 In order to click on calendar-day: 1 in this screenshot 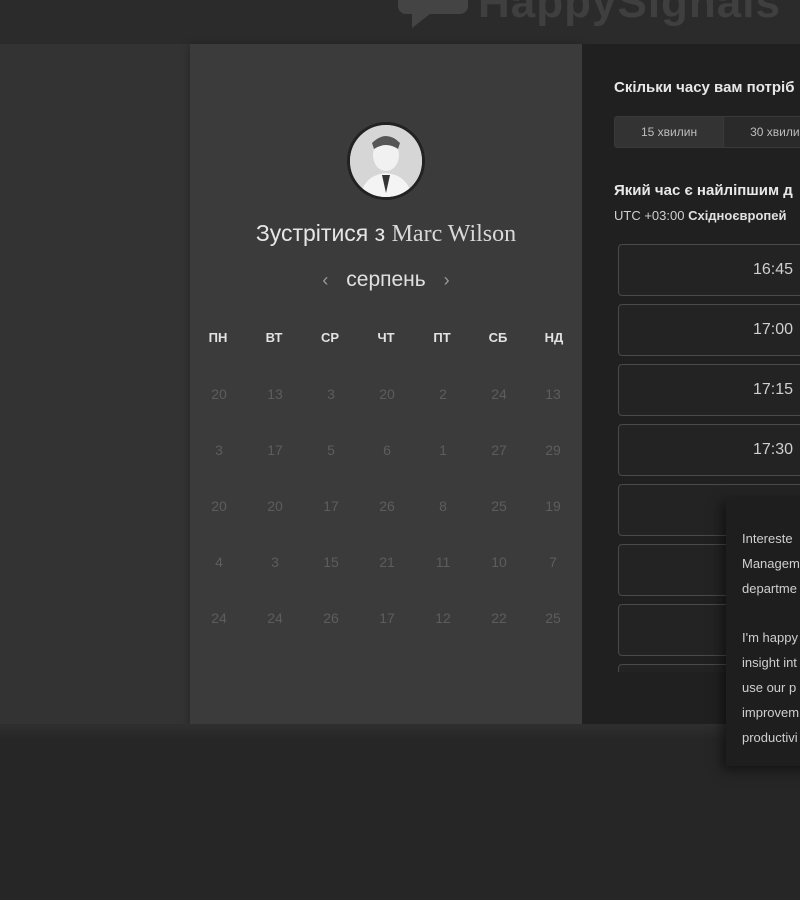, I will do `click(443, 450)`.